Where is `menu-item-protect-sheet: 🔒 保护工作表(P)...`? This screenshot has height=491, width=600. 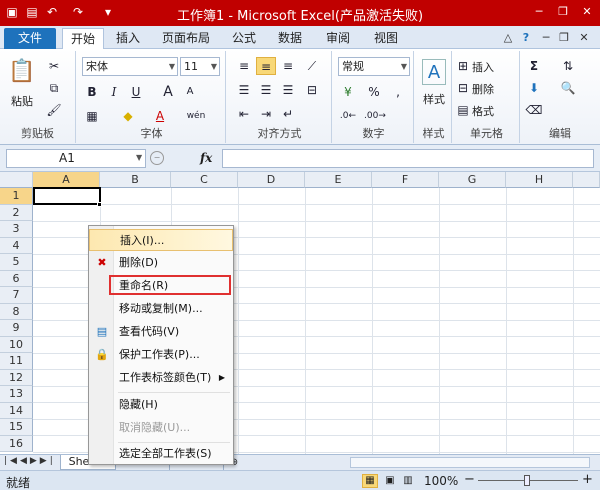 menu-item-protect-sheet: 🔒 保护工作表(P)... is located at coordinates (161, 355).